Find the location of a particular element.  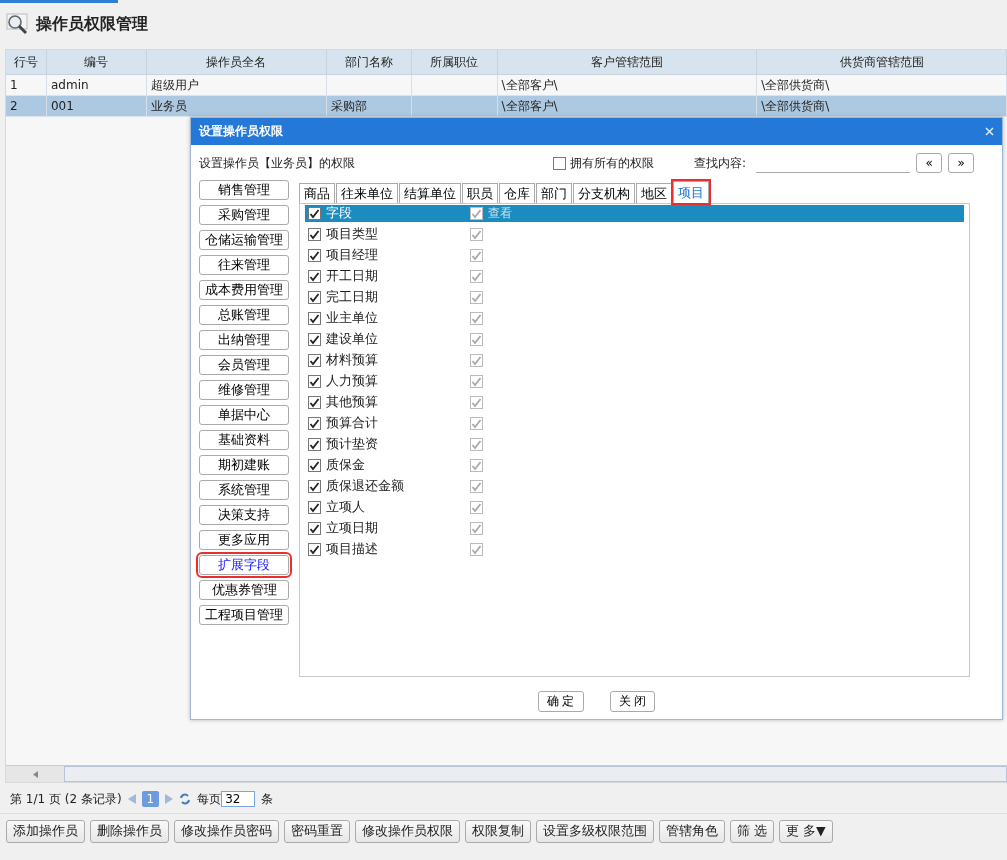

module-button: 单据中心 is located at coordinates (244, 415).